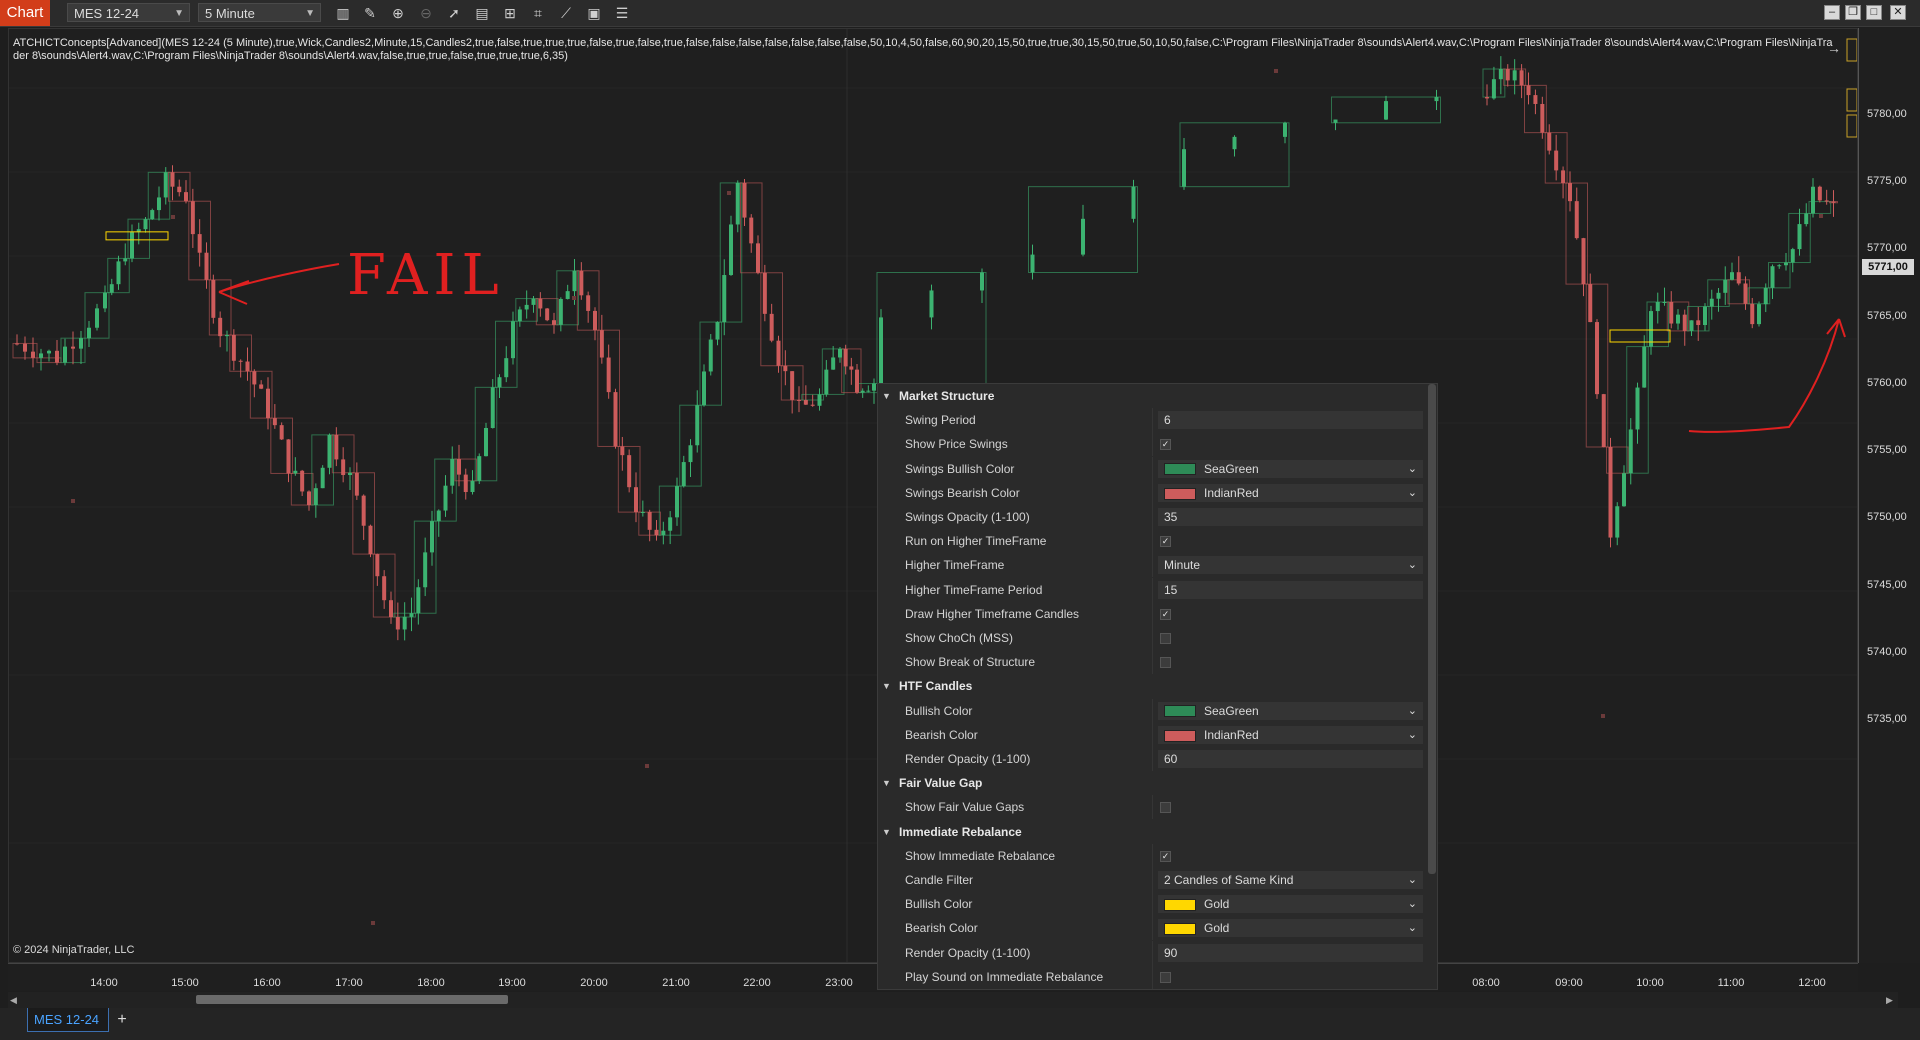 Image resolution: width=1920 pixels, height=1040 pixels. I want to click on play-sound-on-immediate-rebalance-checkbox, so click(1165, 977).